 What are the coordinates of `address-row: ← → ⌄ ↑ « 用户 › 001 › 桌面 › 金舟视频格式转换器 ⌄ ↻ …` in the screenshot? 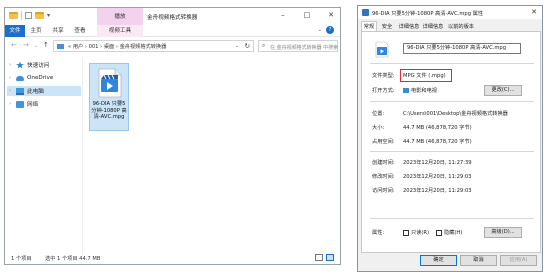 It's located at (172, 46).